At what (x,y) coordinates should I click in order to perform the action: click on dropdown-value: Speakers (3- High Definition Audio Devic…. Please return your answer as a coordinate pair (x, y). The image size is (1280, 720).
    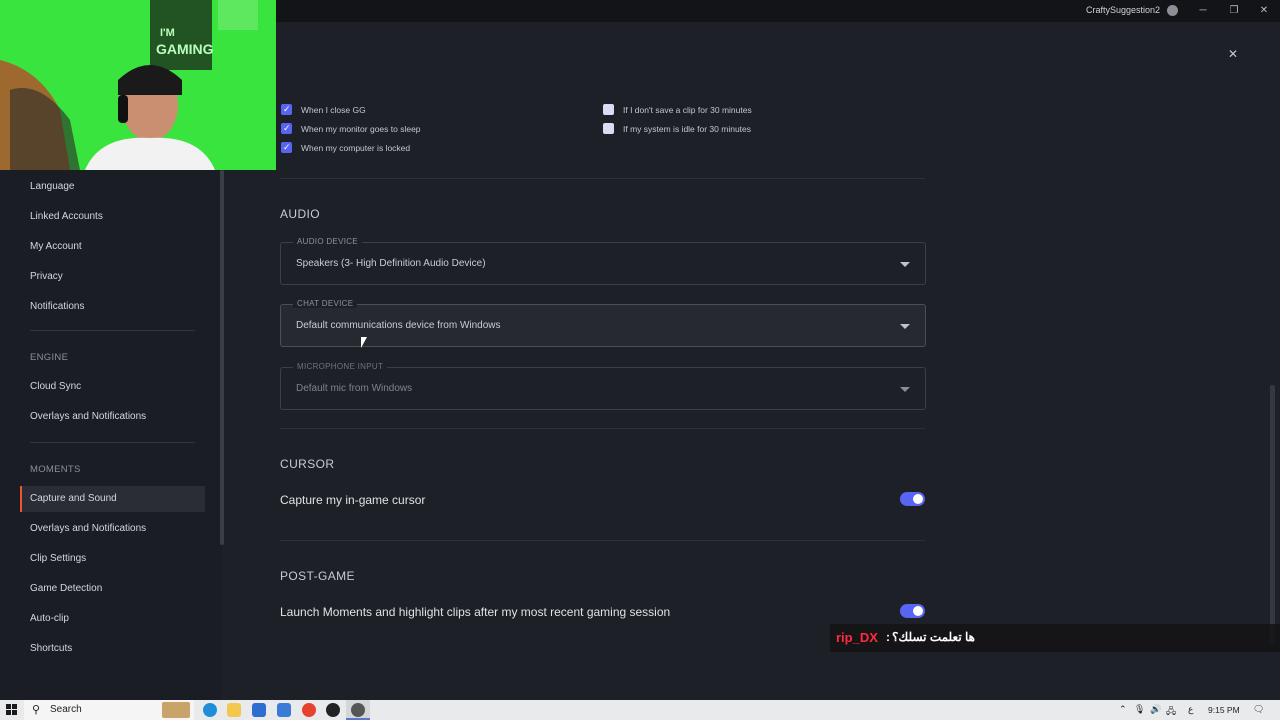
    Looking at the image, I should click on (391, 263).